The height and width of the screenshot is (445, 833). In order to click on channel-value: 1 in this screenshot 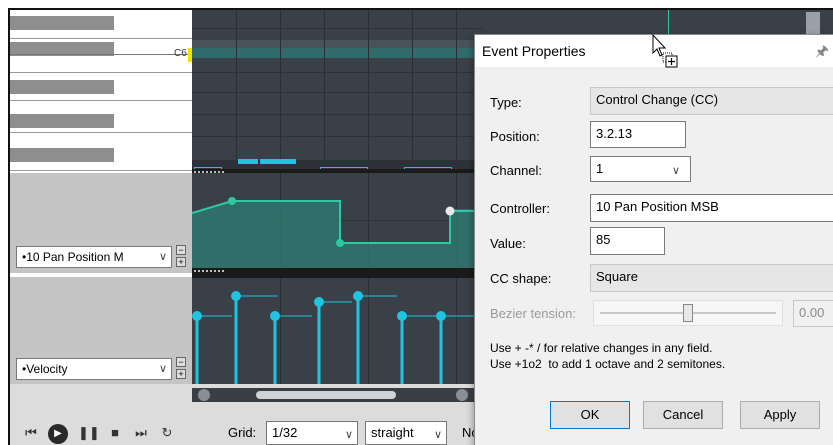, I will do `click(600, 168)`.